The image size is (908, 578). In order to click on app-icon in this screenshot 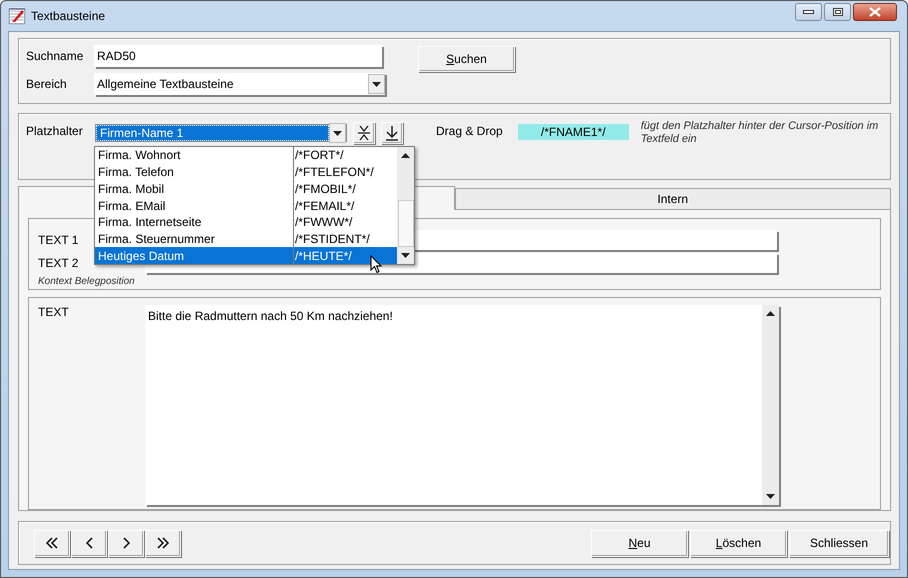, I will do `click(17, 16)`.